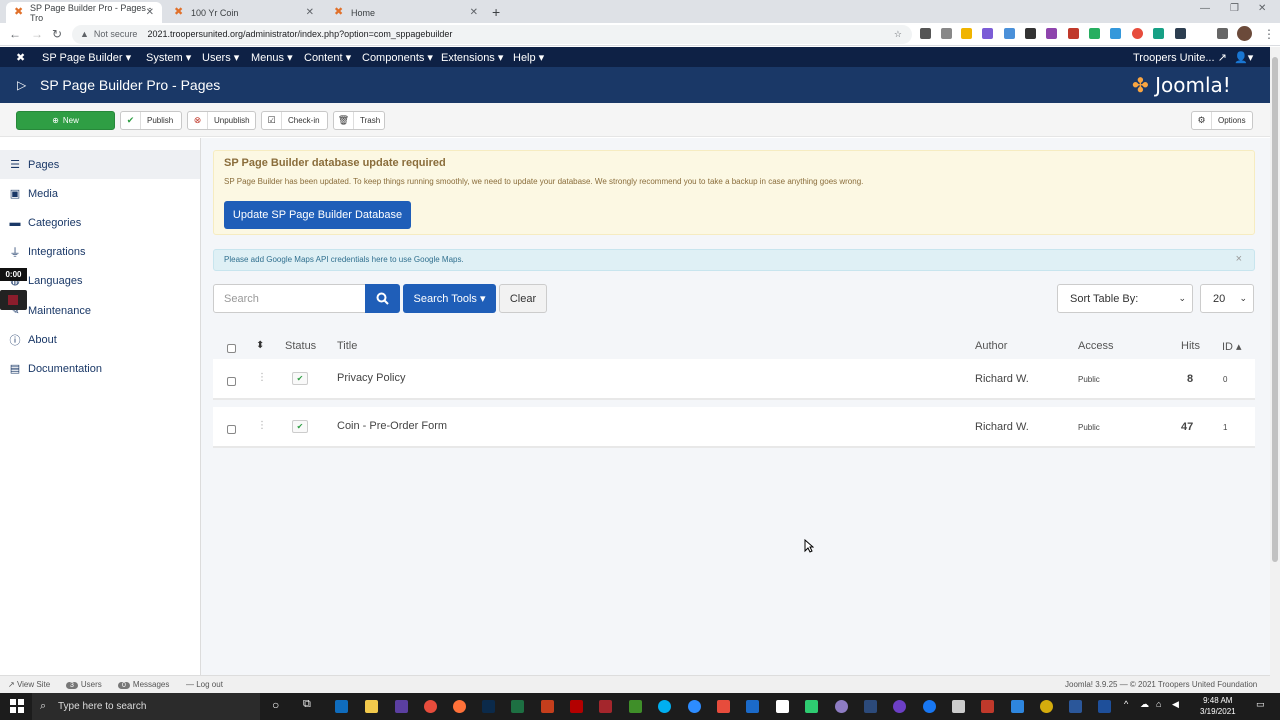 This screenshot has width=1280, height=720. What do you see at coordinates (1269, 34) in the screenshot?
I see `browser-menu-icon: ⋮` at bounding box center [1269, 34].